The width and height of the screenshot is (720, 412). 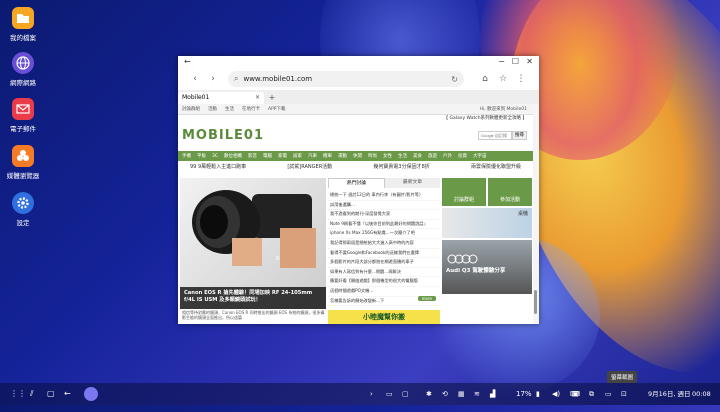 What do you see at coordinates (32, 394) in the screenshot?
I see `recent-icon: ⫽` at bounding box center [32, 394].